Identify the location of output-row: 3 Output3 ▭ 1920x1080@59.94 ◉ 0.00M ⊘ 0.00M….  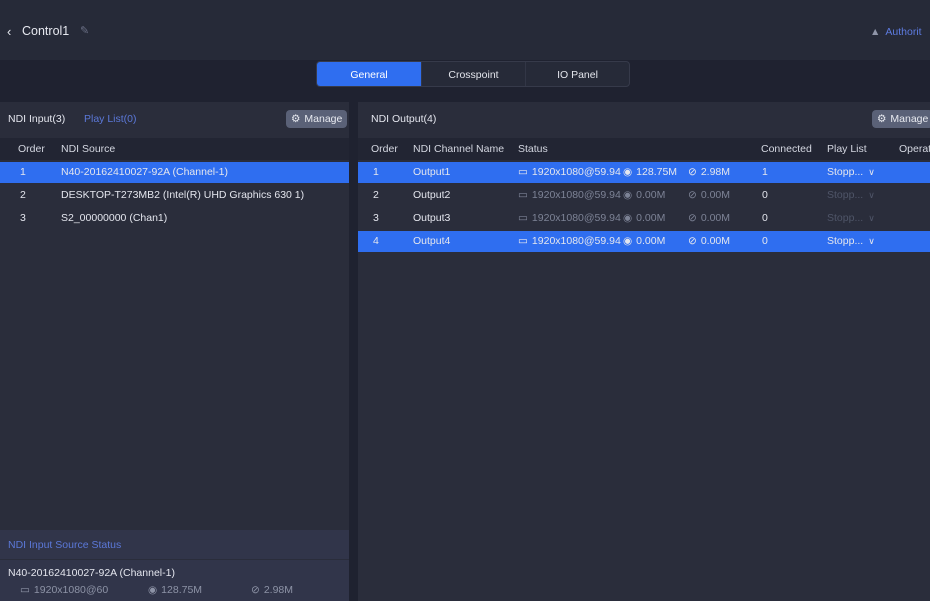
(644, 218).